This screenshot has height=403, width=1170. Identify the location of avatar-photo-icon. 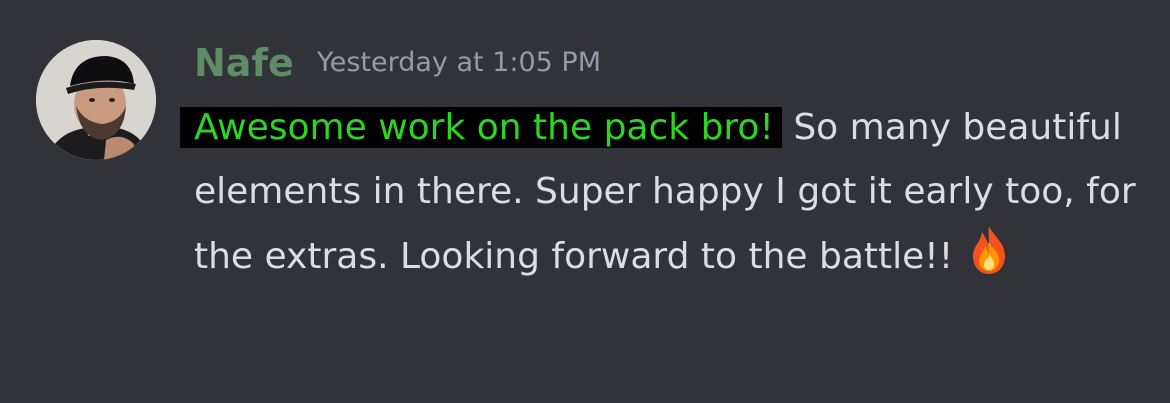
(96, 100).